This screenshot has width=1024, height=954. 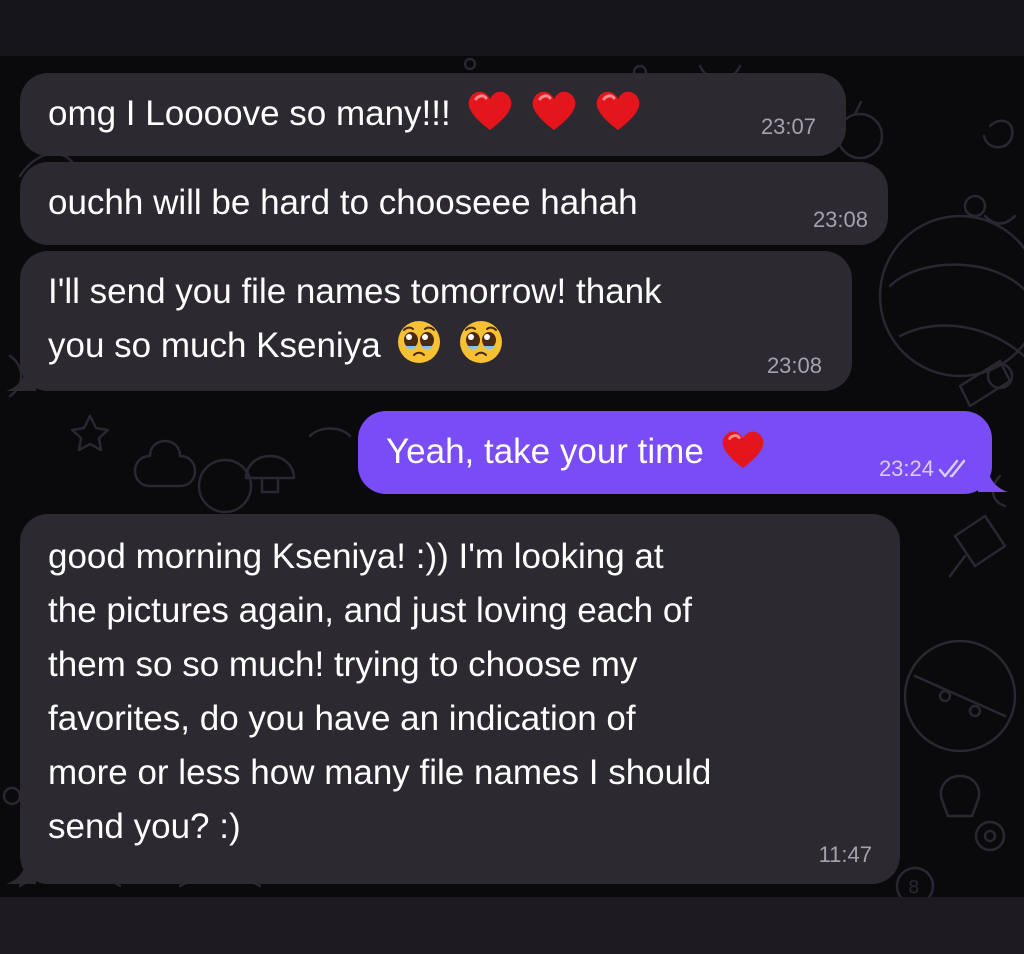 What do you see at coordinates (355, 291) in the screenshot?
I see `message-text-line: I'll send you file names tomorrow! thank` at bounding box center [355, 291].